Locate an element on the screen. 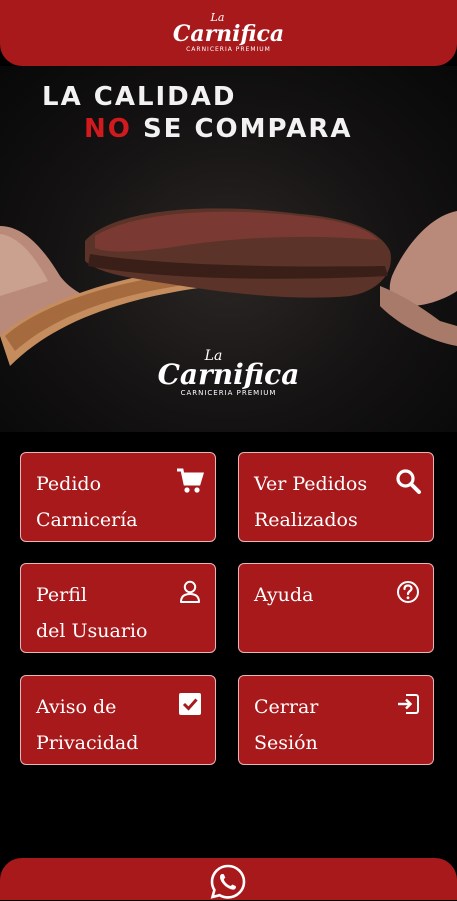 Image resolution: width=457 pixels, height=901 pixels. tile-ver-pedidos: Ver Pedidos Realizados is located at coordinates (336, 497).